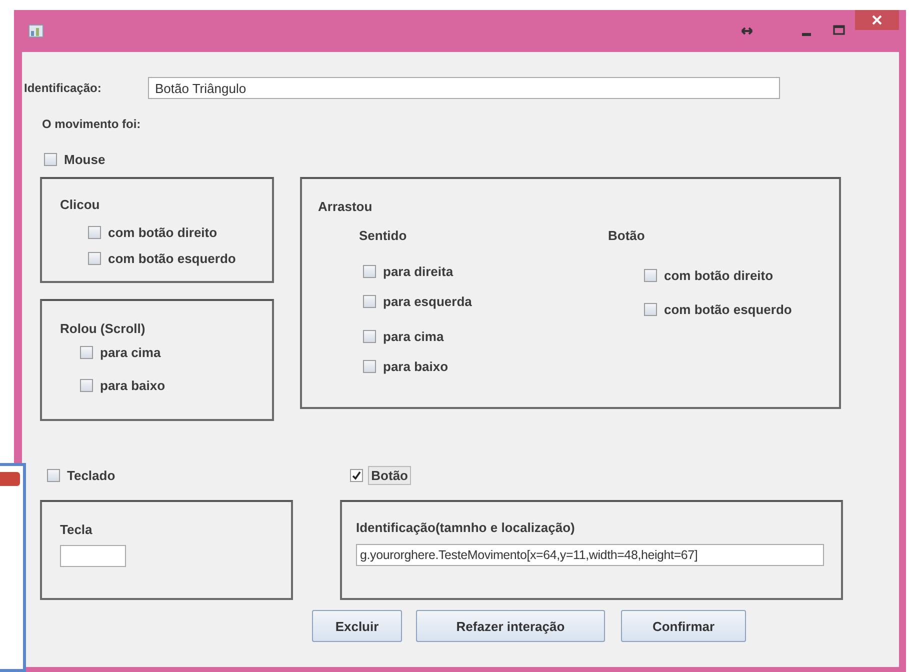  What do you see at coordinates (77, 529) in the screenshot?
I see `group-title: Tecla` at bounding box center [77, 529].